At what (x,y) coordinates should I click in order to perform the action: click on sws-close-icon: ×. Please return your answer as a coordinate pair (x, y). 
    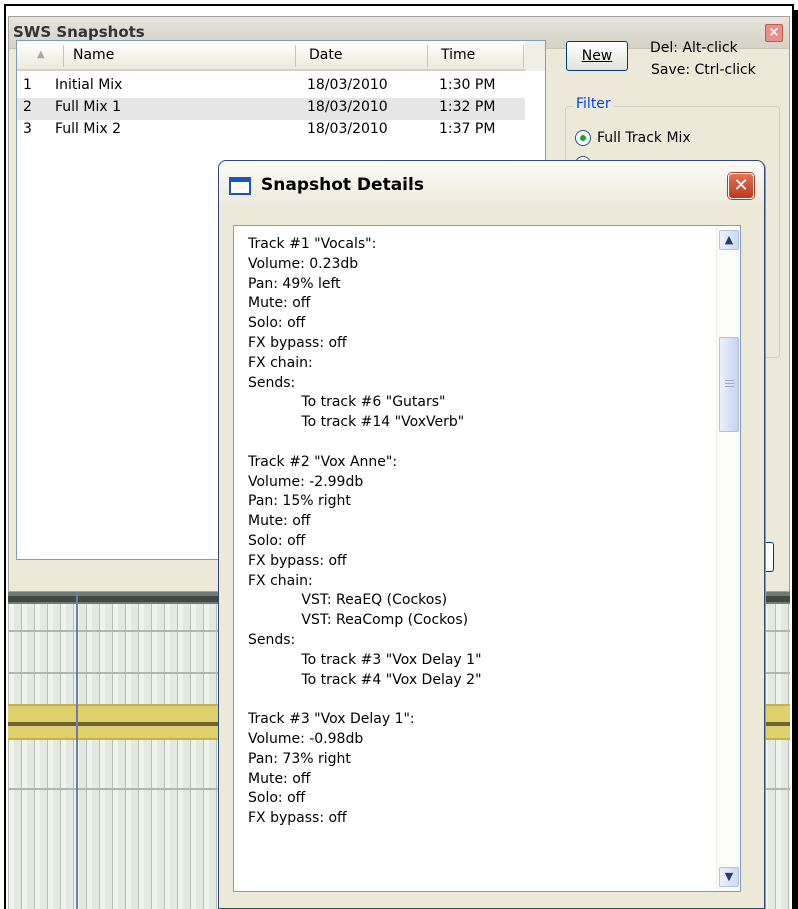
    Looking at the image, I should click on (774, 33).